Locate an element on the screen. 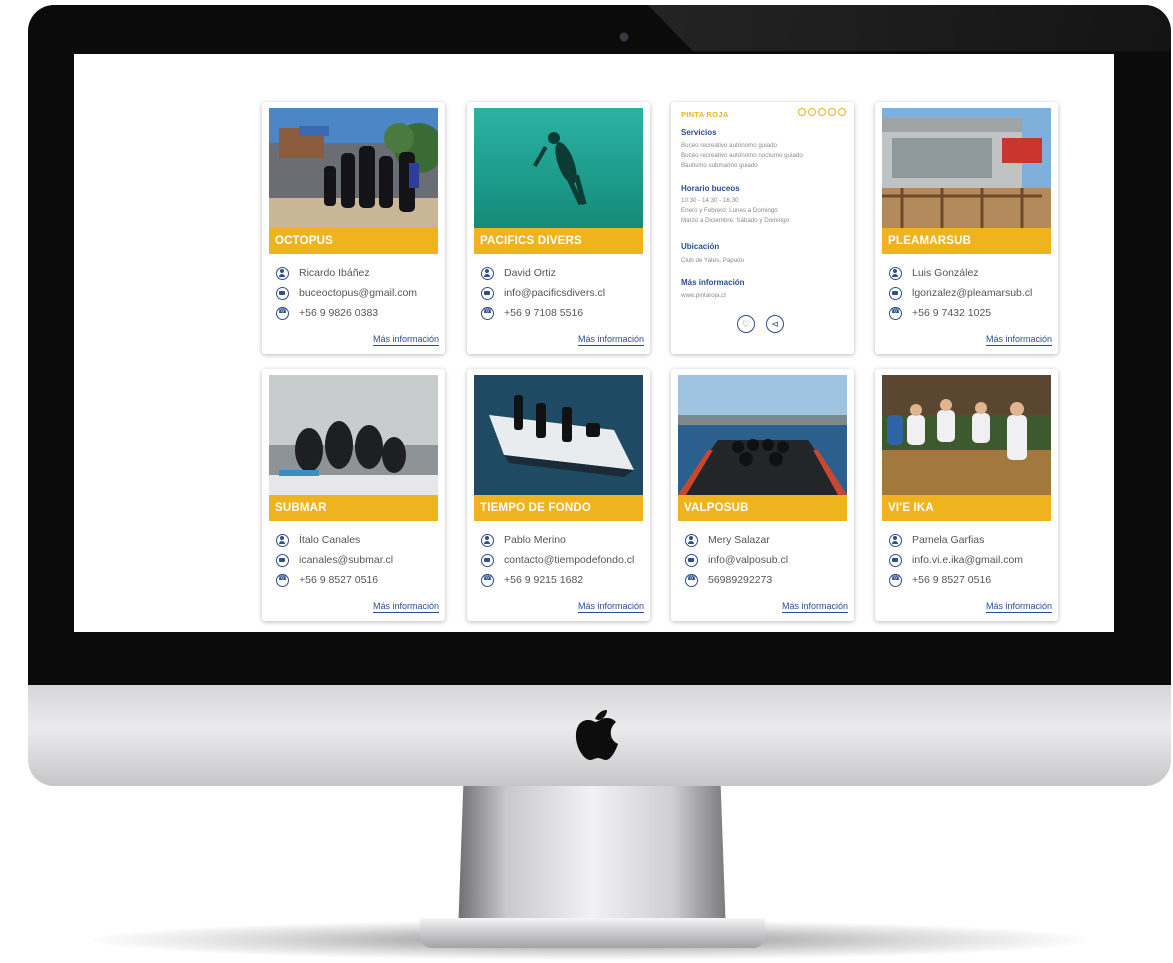 This screenshot has width=1173, height=963. valposub-photo is located at coordinates (762, 435).